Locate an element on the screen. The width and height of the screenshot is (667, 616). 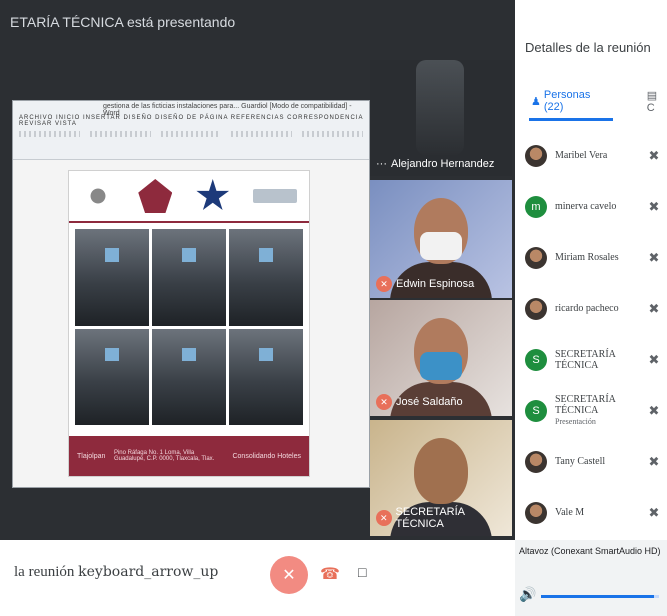
meeting-details-toggle: la reunión keyboard_arrow_up is located at coordinates (116, 572).